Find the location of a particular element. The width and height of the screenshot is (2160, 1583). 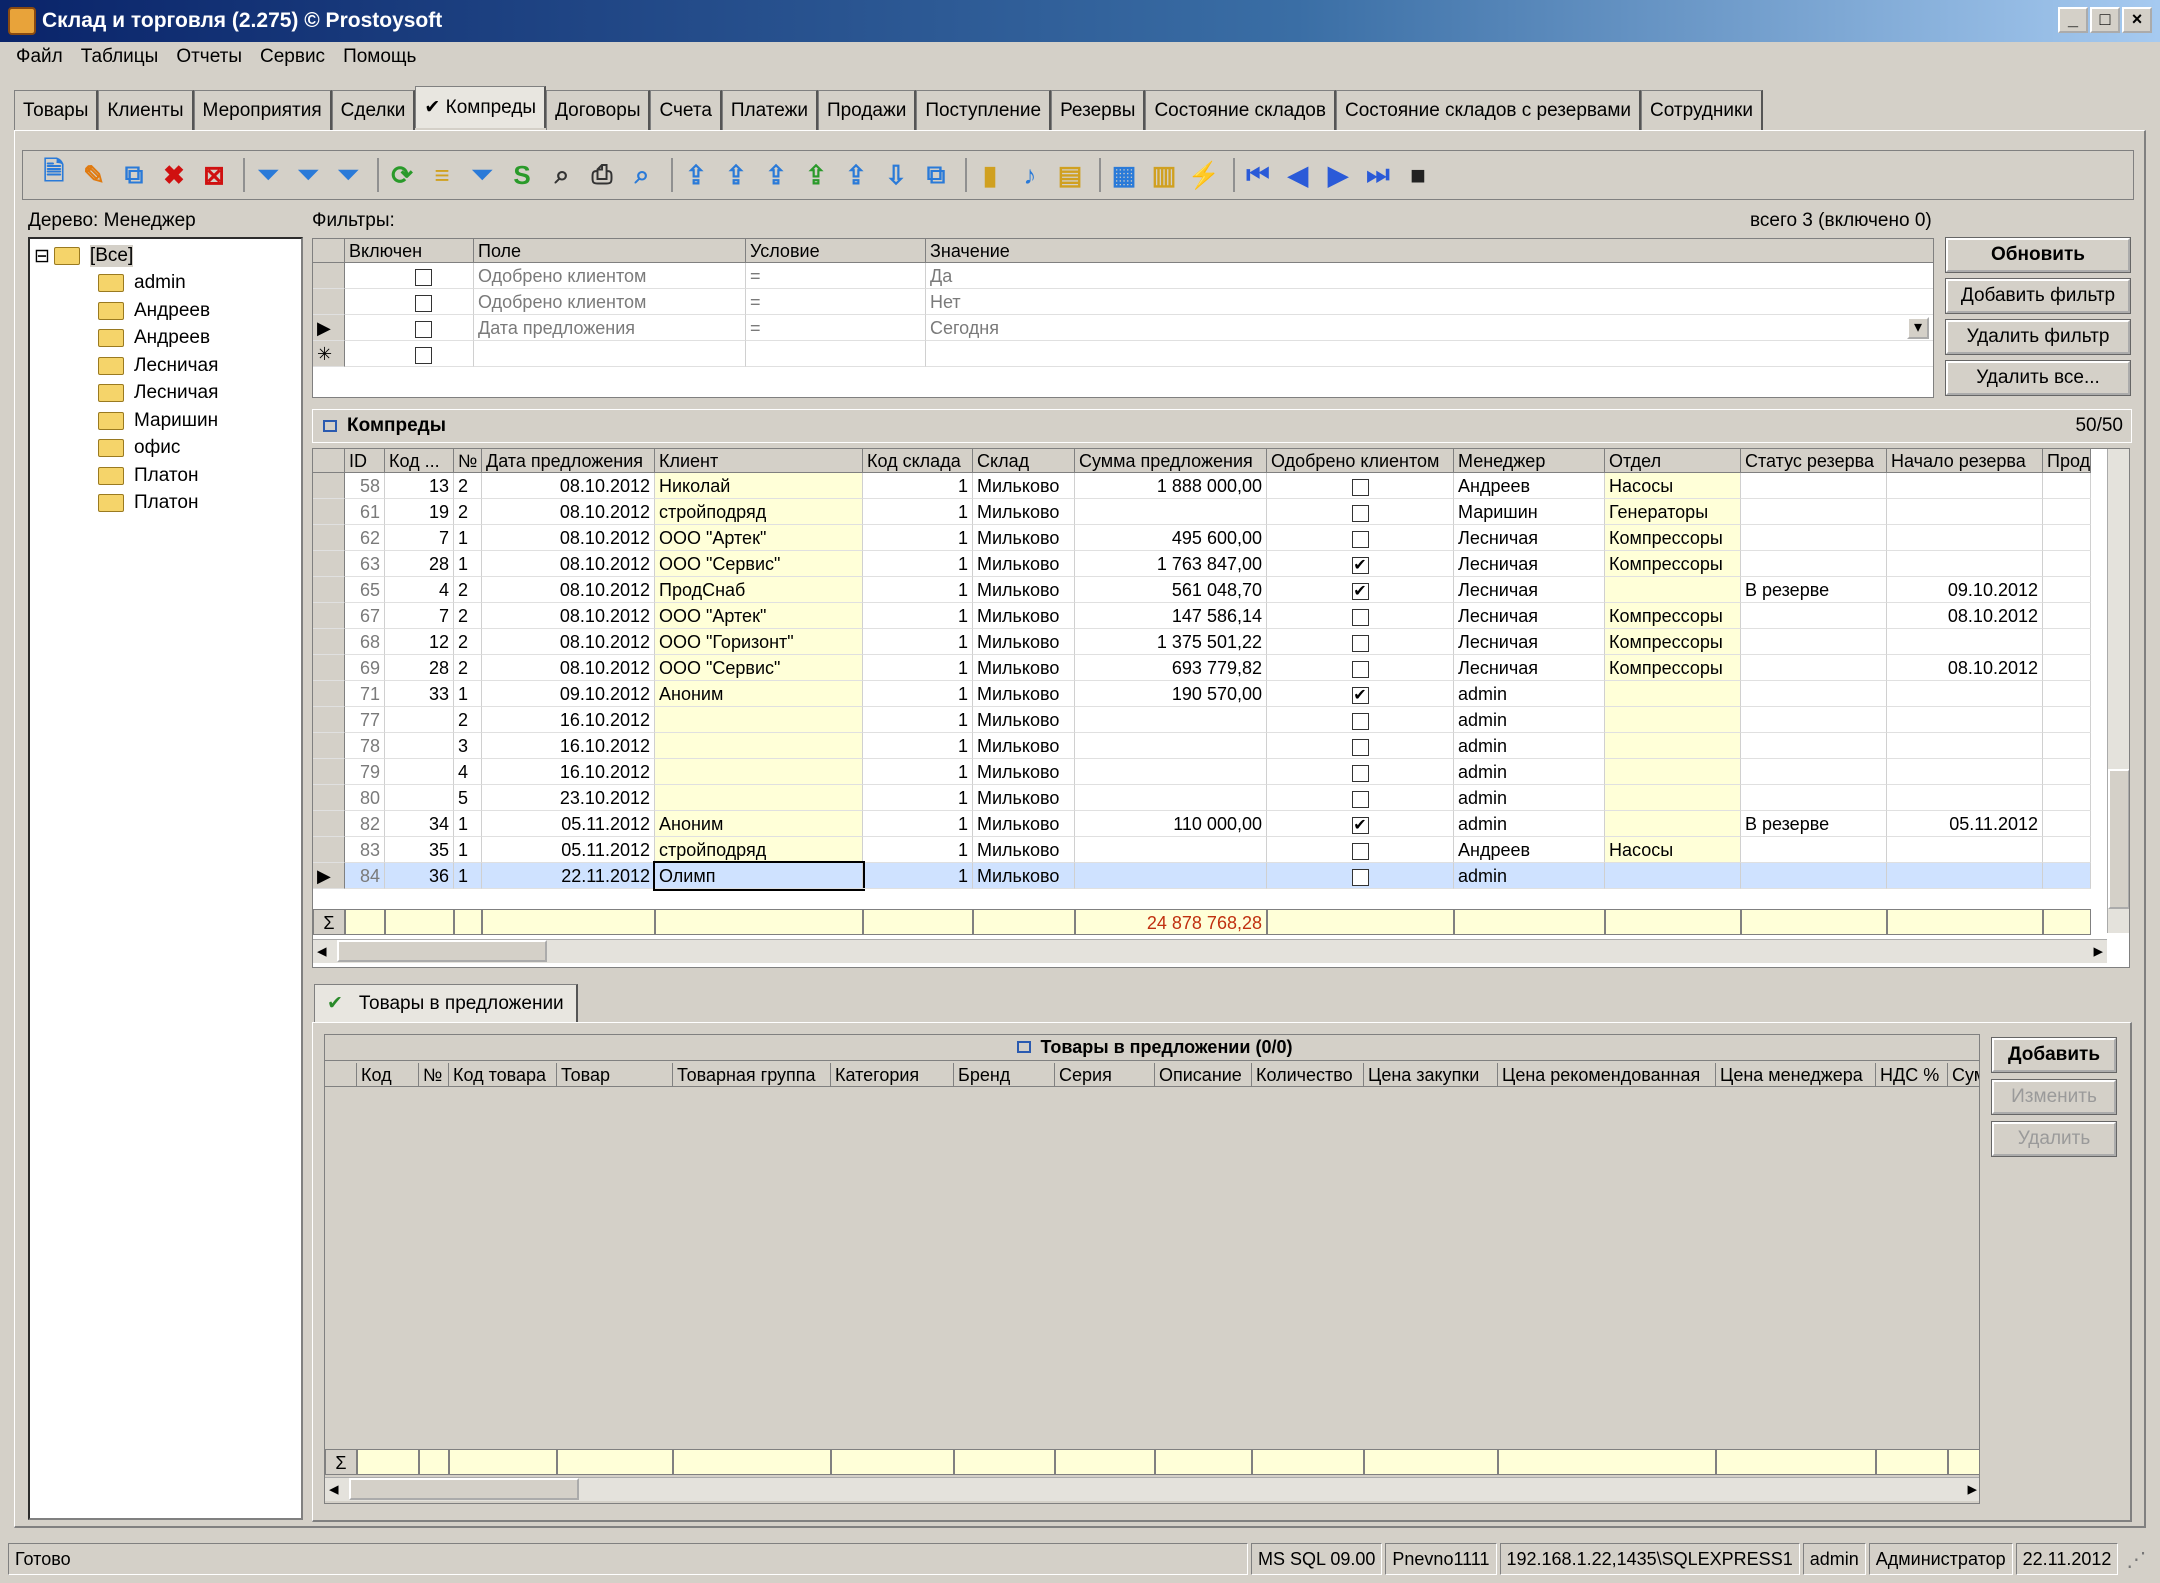

scroll-right-icon: ▸ is located at coordinates (2098, 951).